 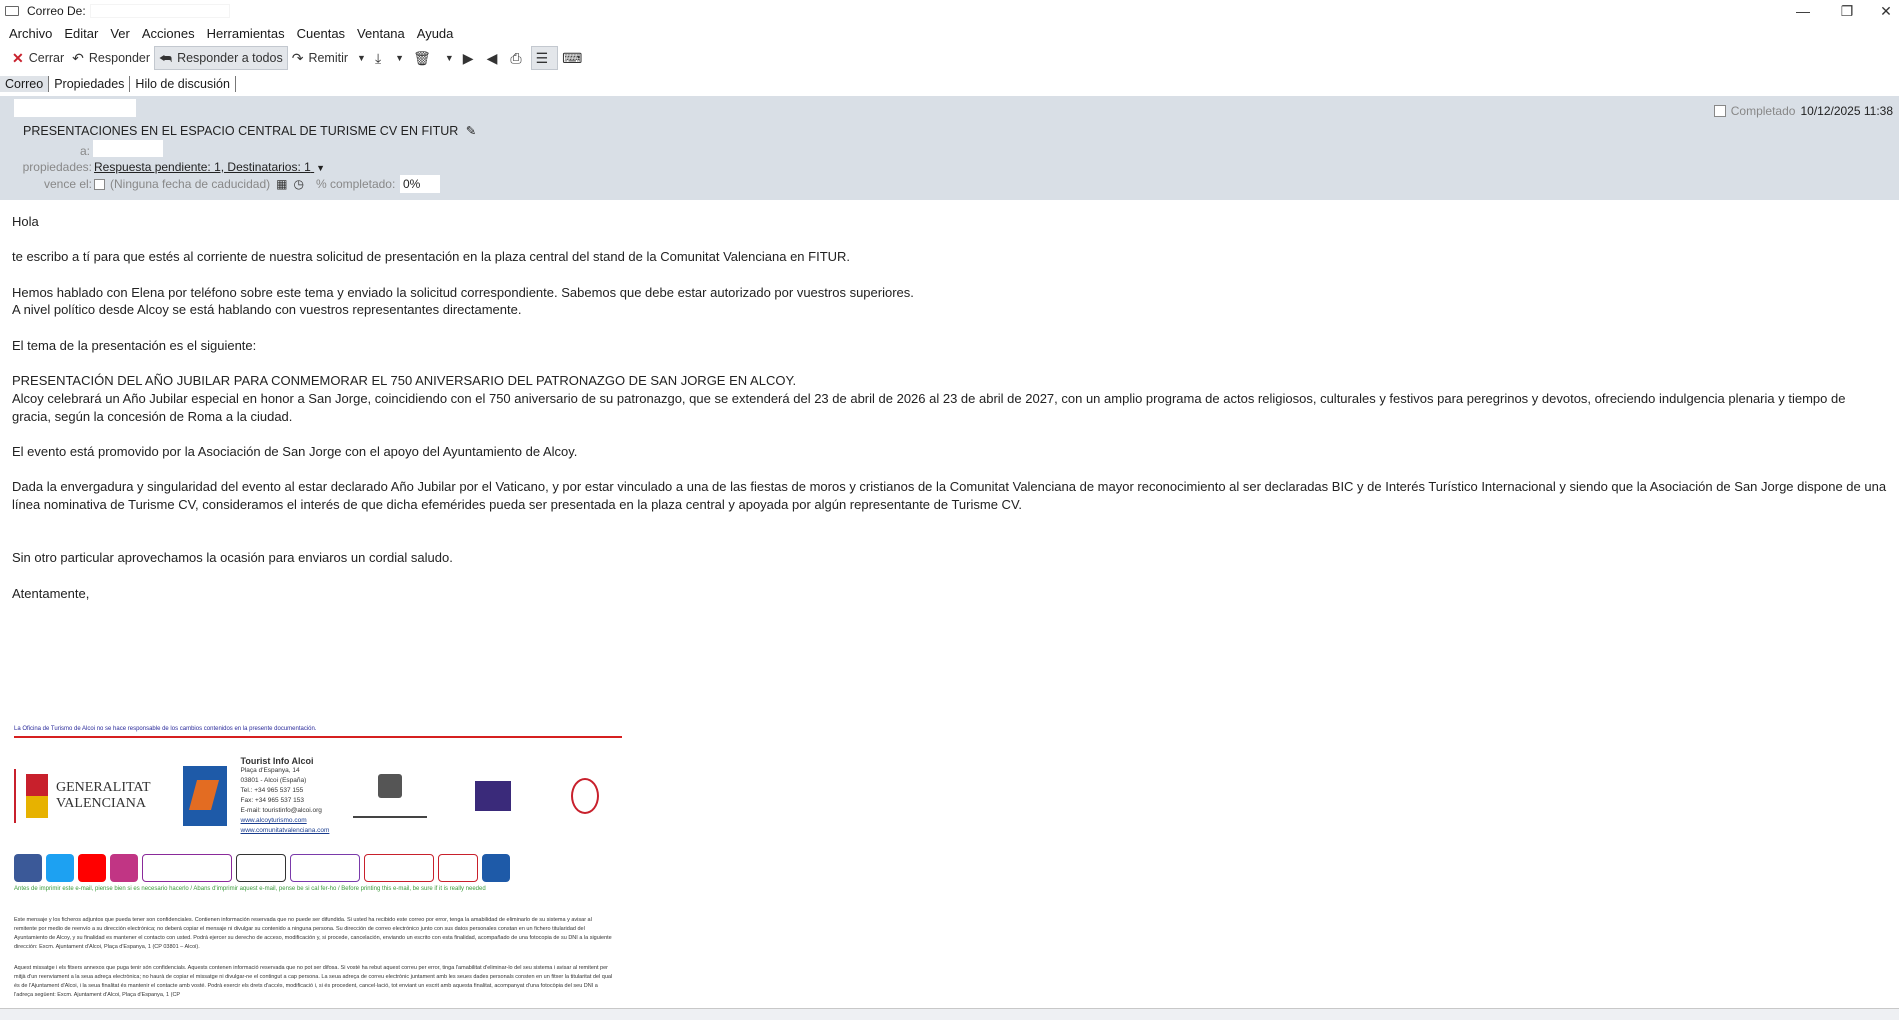 What do you see at coordinates (92, 868) in the screenshot?
I see `youtube-icon` at bounding box center [92, 868].